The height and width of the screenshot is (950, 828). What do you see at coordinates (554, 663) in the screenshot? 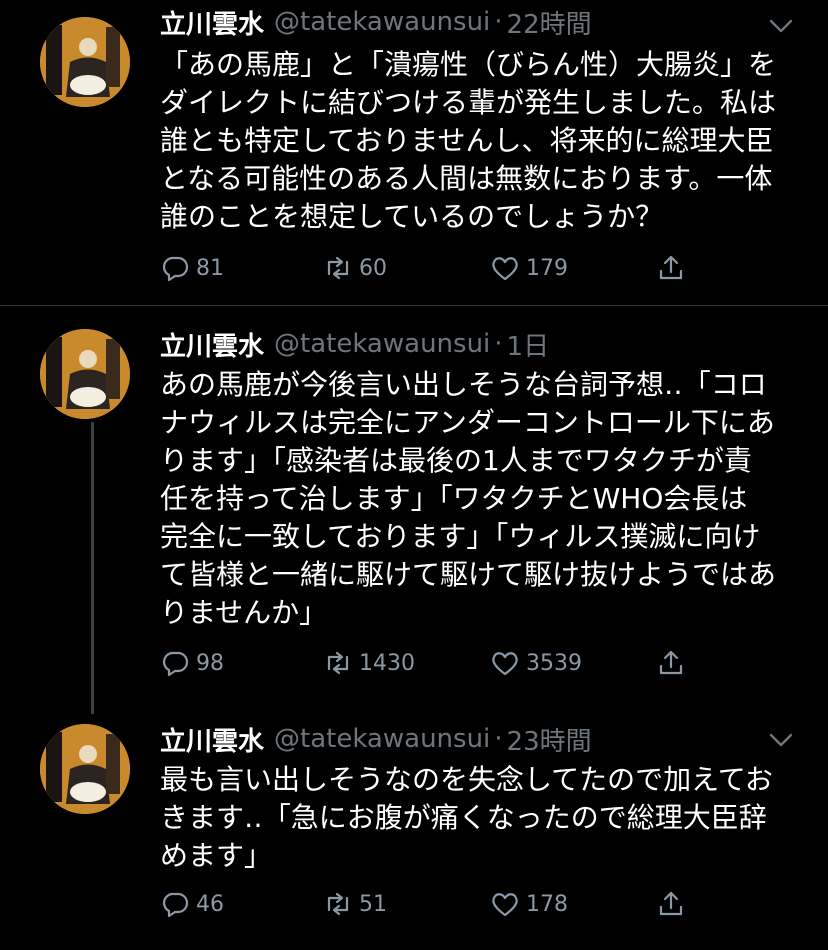
I see `like-count: 3539` at bounding box center [554, 663].